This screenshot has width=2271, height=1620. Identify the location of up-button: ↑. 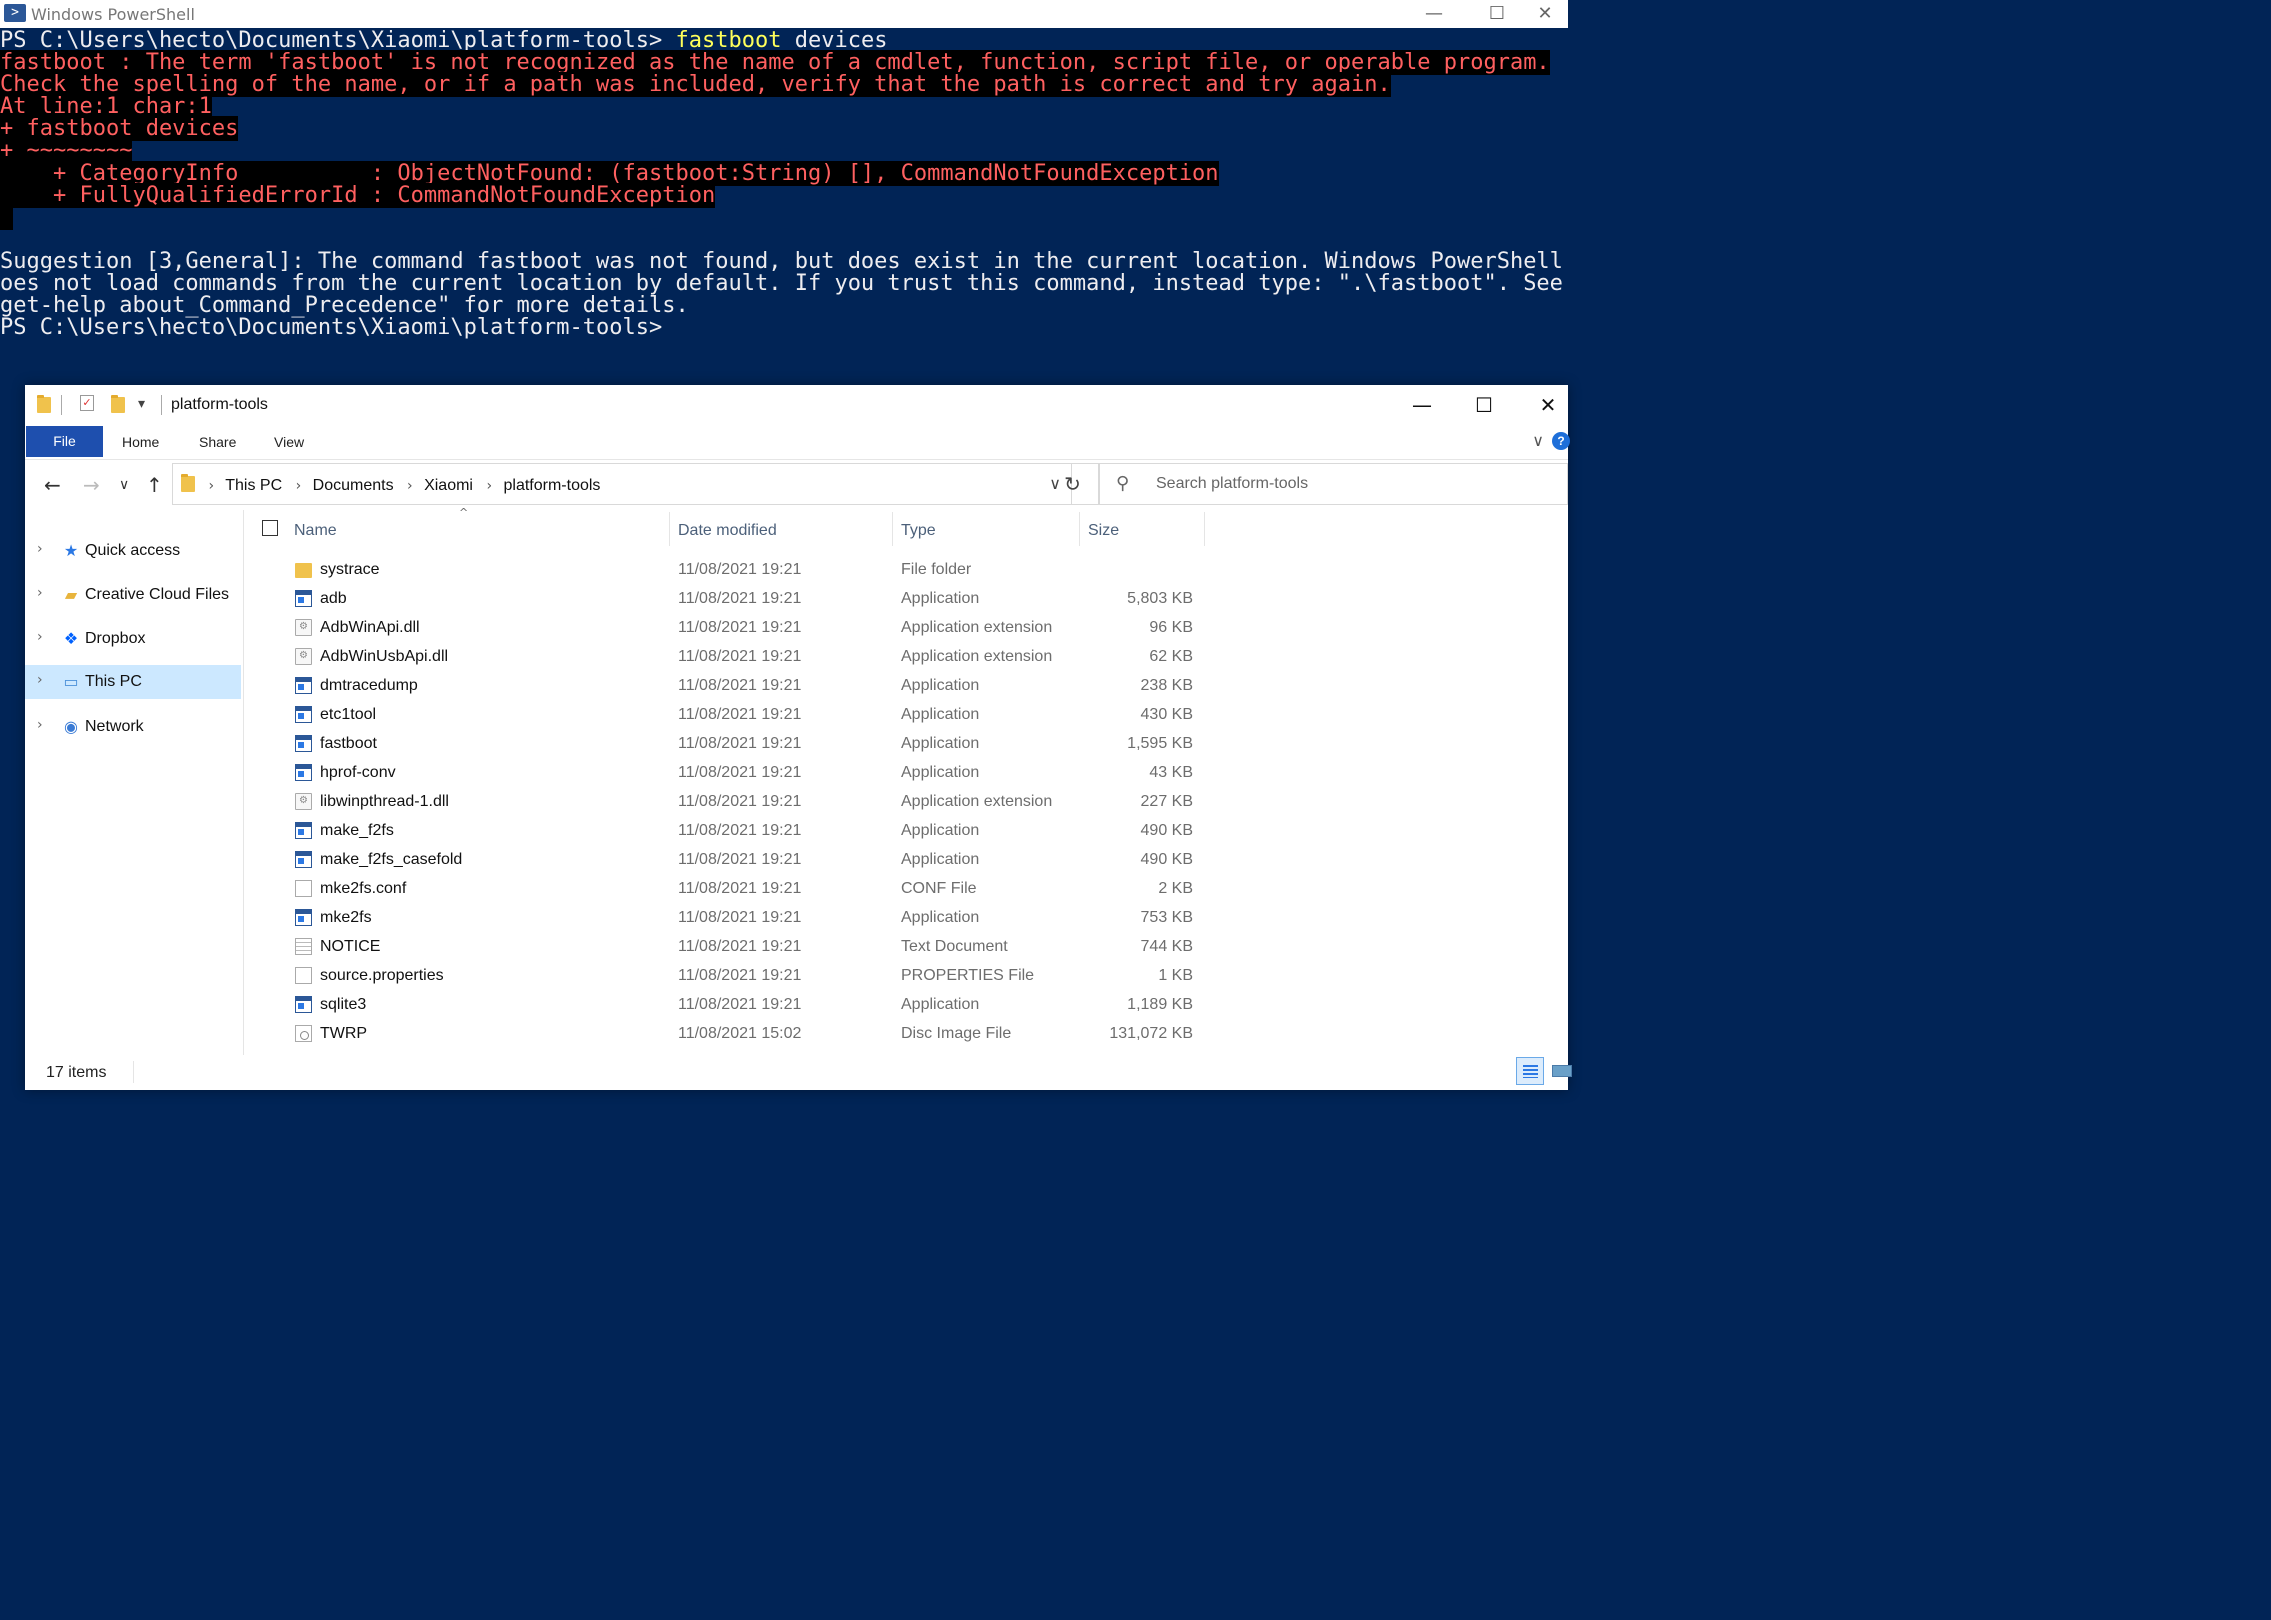
(154, 485).